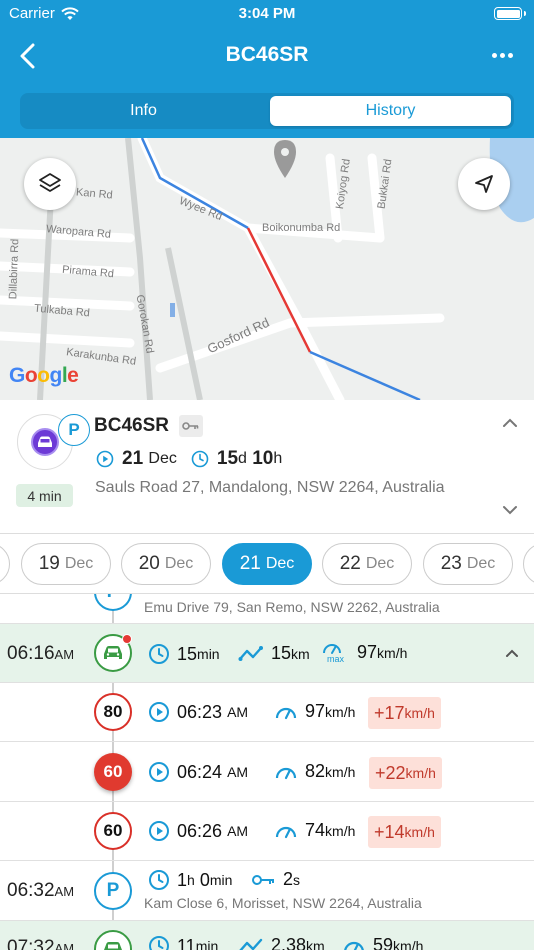 This screenshot has width=534, height=950. Describe the element at coordinates (263, 879) in the screenshot. I see `key-icon` at that location.